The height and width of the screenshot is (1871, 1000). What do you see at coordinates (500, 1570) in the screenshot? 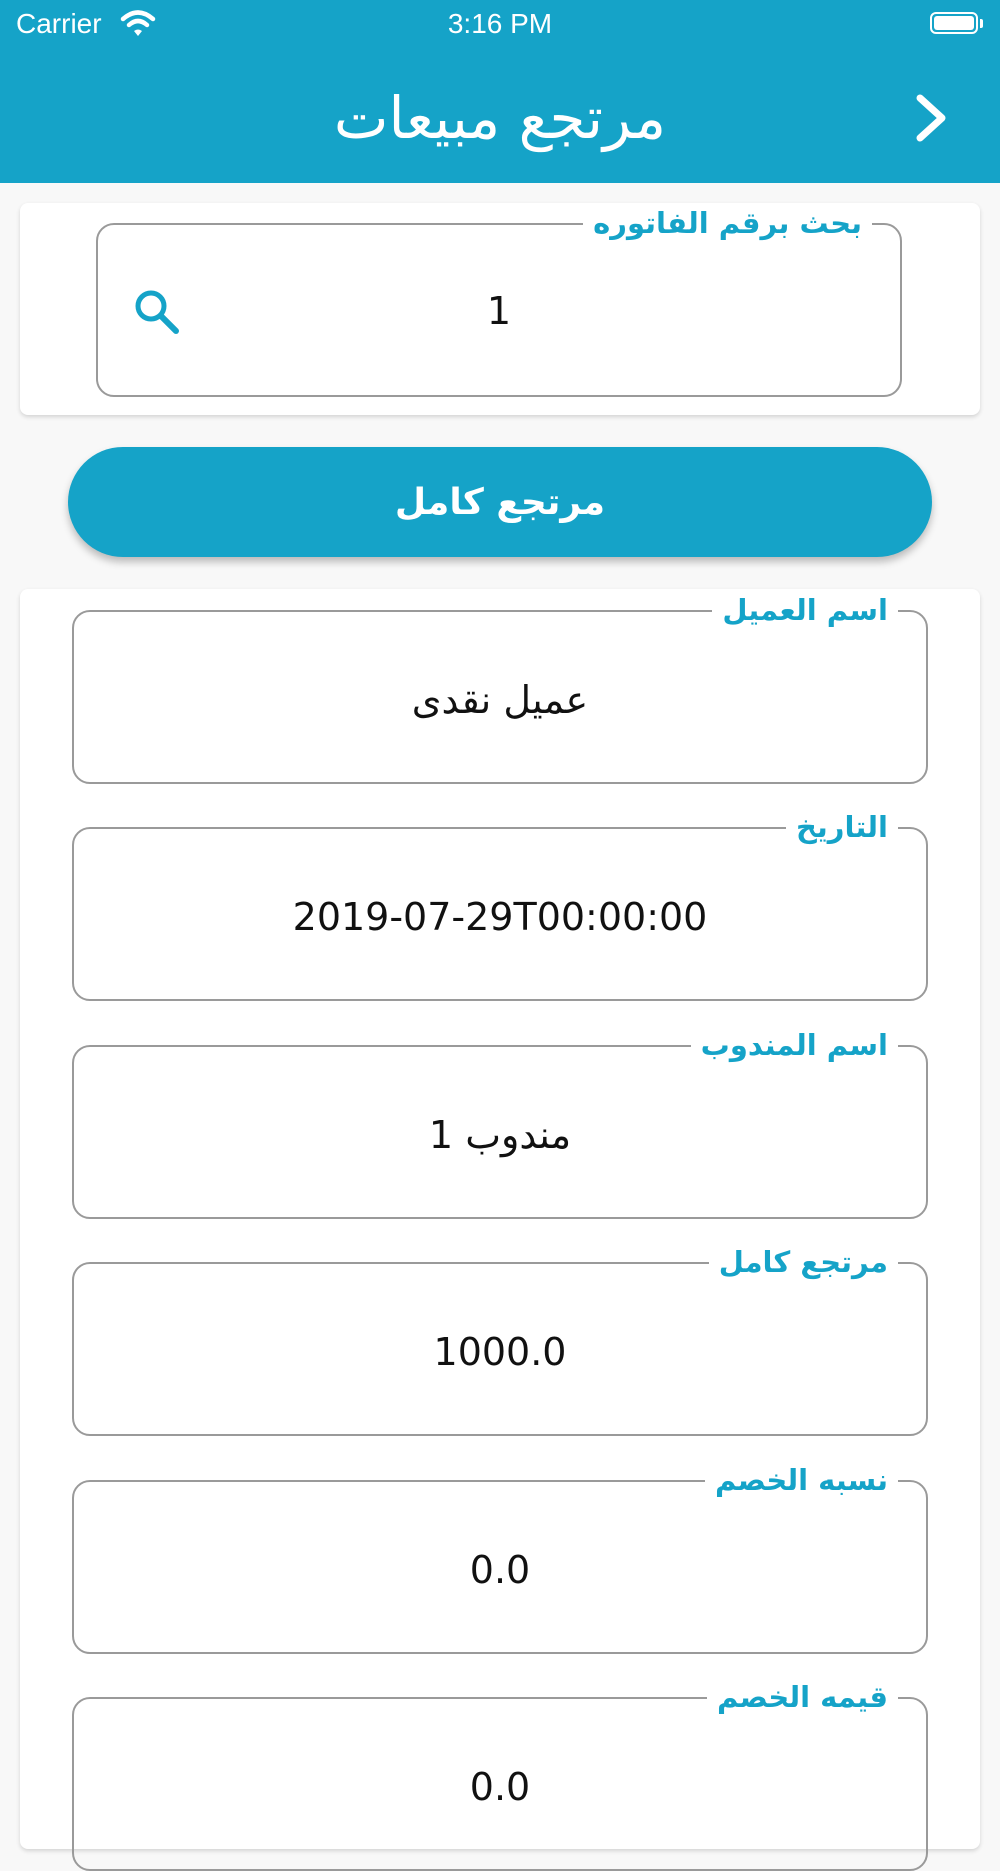
I see `discount-percent-value: 0.0` at bounding box center [500, 1570].